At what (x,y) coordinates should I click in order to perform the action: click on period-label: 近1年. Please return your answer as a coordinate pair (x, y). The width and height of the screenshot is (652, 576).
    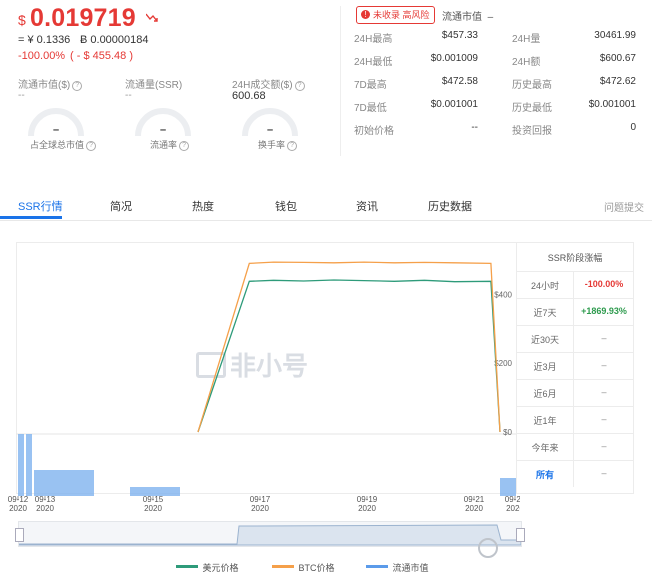
    Looking at the image, I should click on (545, 420).